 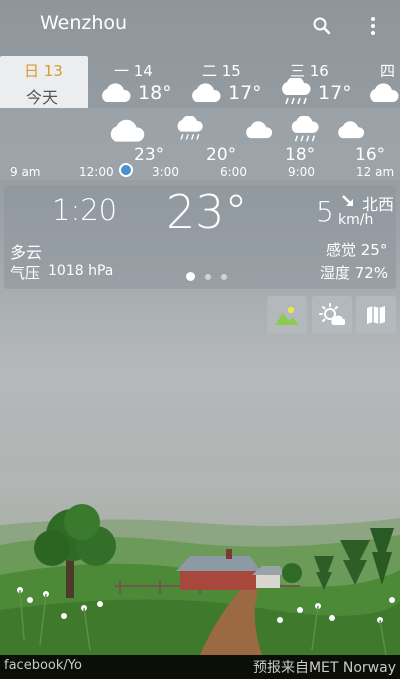 What do you see at coordinates (83, 23) in the screenshot?
I see `city-title: Wenzhou` at bounding box center [83, 23].